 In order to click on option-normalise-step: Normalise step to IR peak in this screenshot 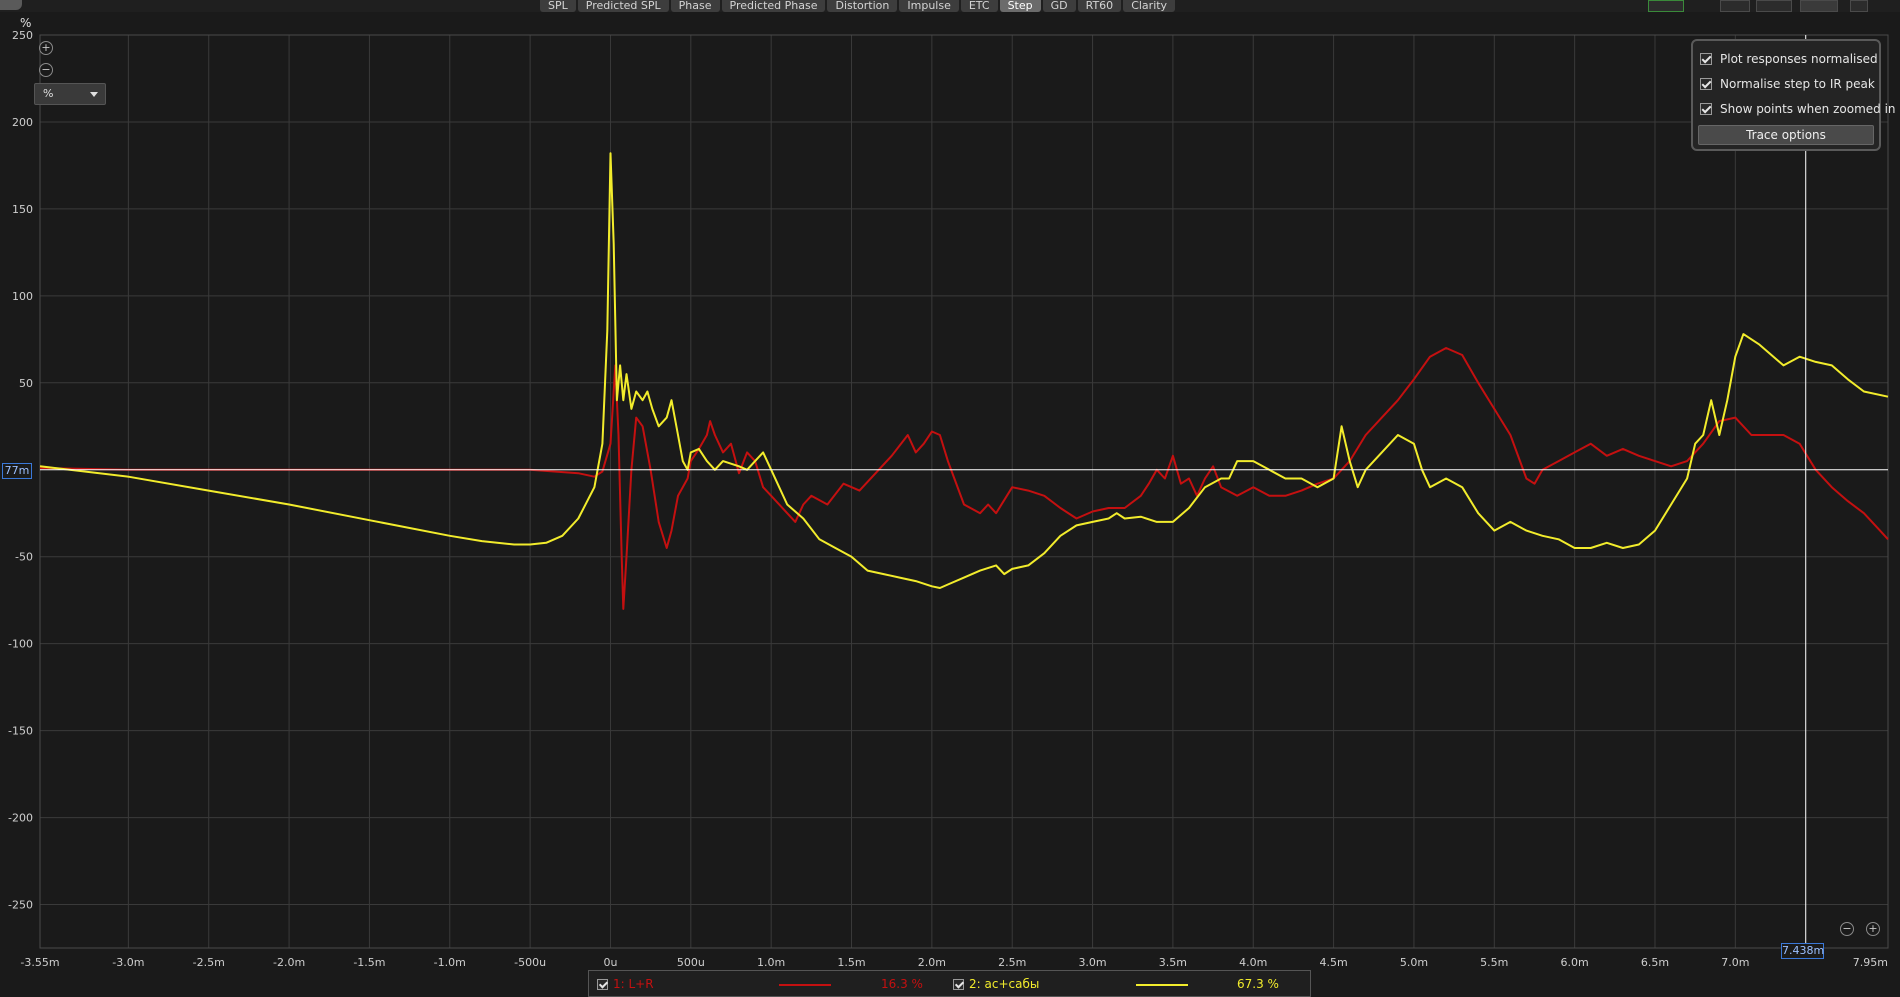, I will do `click(1787, 84)`.